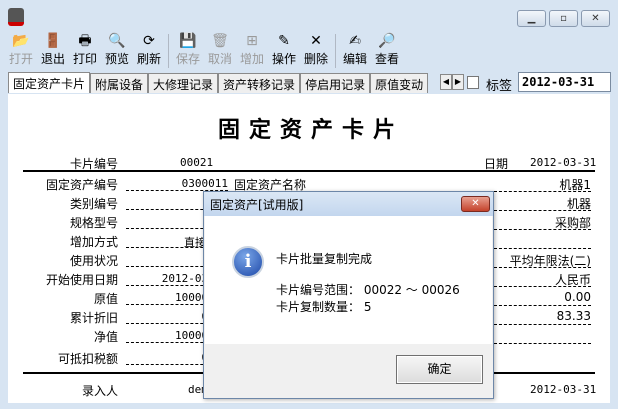 The image size is (618, 409). What do you see at coordinates (324, 259) in the screenshot?
I see `dialog-message: 卡片批量复制完成` at bounding box center [324, 259].